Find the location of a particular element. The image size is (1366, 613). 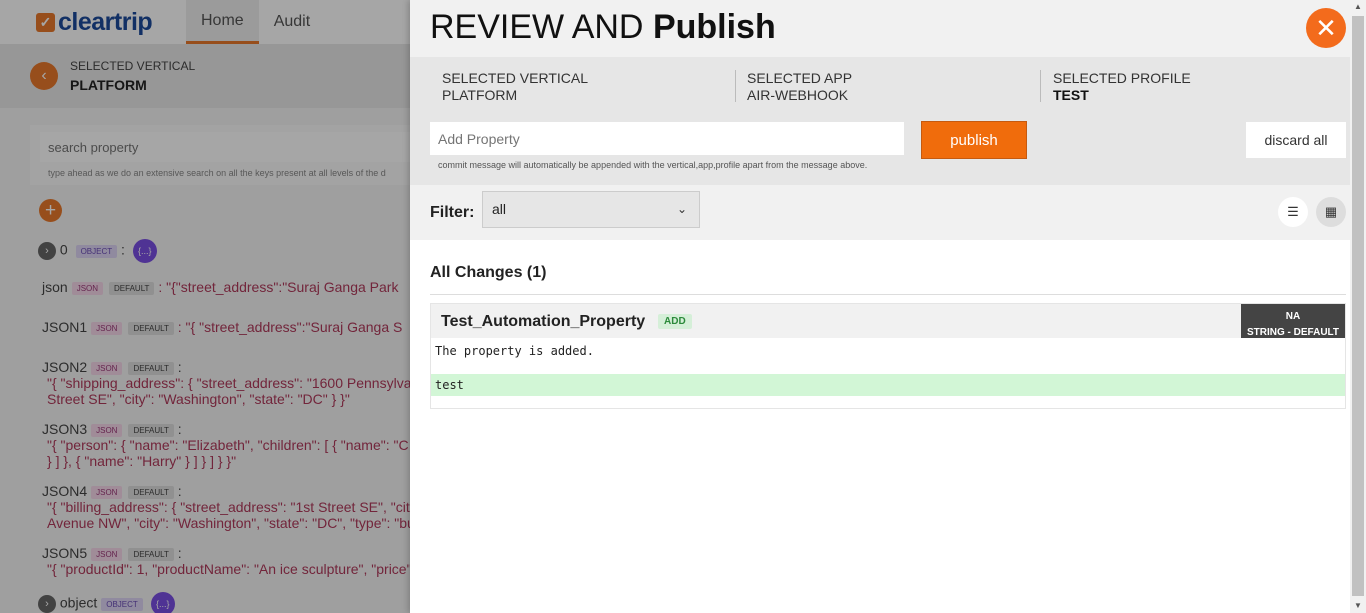

list-view-button: ☰ is located at coordinates (1293, 212).